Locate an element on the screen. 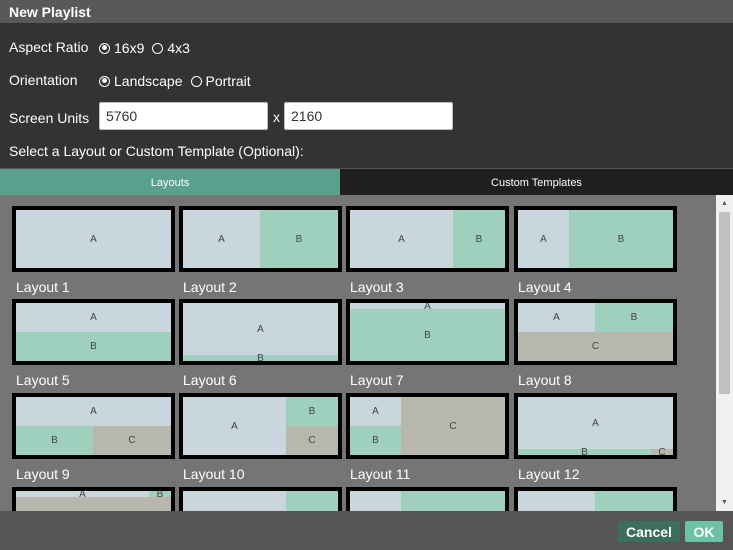 Image resolution: width=733 pixels, height=550 pixels. dialog-title-bar: New Playlist is located at coordinates (366, 11).